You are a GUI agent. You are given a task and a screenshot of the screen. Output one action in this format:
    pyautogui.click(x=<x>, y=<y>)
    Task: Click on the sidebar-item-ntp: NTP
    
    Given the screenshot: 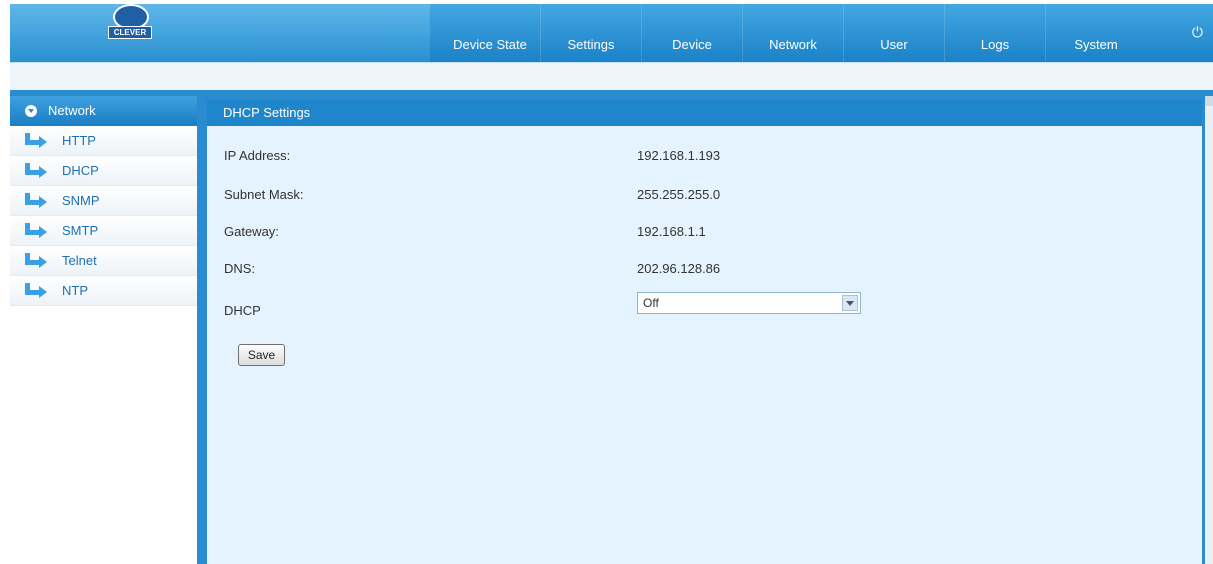 What is the action you would take?
    pyautogui.click(x=103, y=291)
    